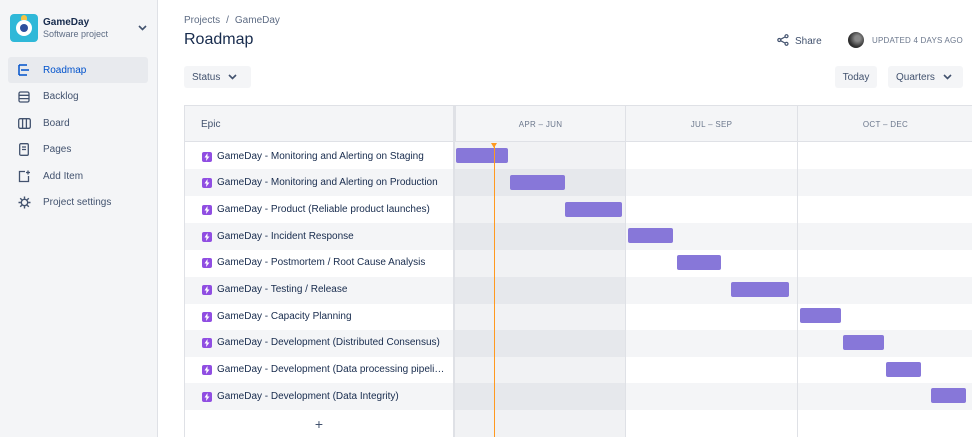 The height and width of the screenshot is (437, 972). What do you see at coordinates (711, 124) in the screenshot?
I see `quarter-header-q3: JUL – SEP` at bounding box center [711, 124].